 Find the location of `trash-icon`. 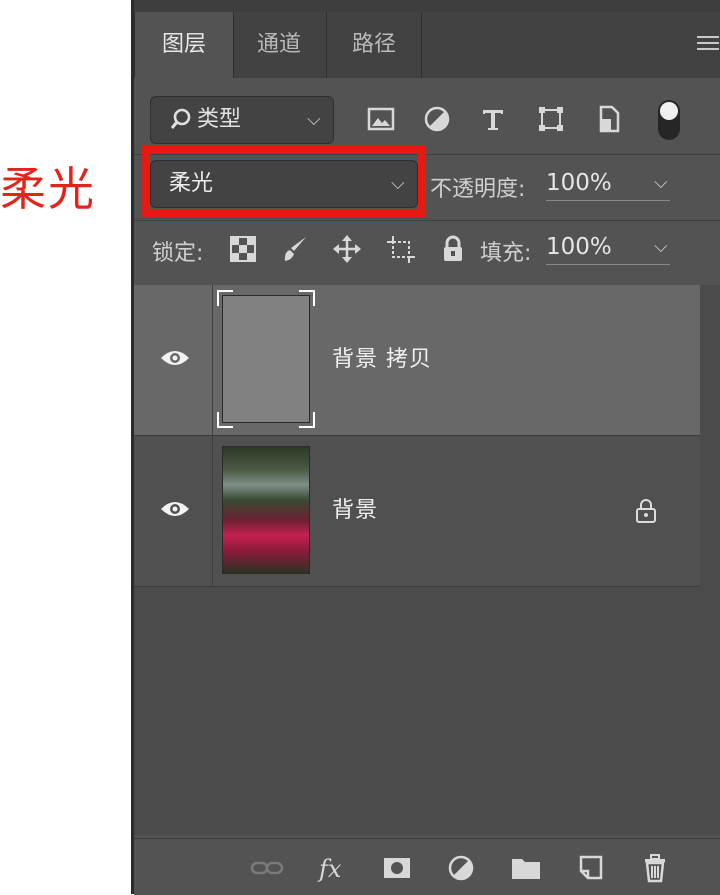

trash-icon is located at coordinates (655, 868).